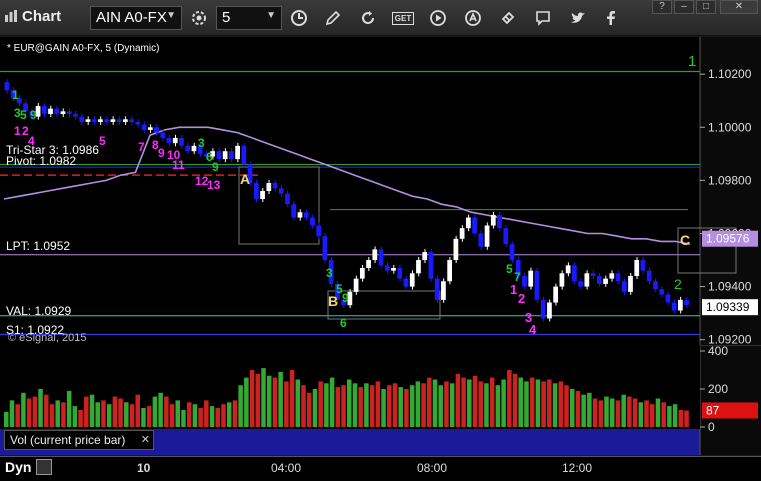  I want to click on symbol-combo: AIN A0-FX ▼, so click(136, 18).